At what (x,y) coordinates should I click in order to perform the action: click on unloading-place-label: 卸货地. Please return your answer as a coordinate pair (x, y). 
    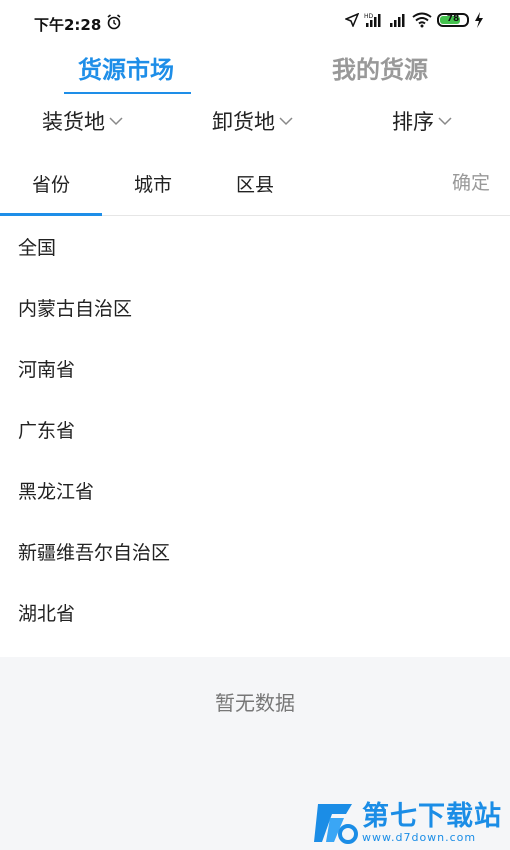
    Looking at the image, I should click on (243, 122).